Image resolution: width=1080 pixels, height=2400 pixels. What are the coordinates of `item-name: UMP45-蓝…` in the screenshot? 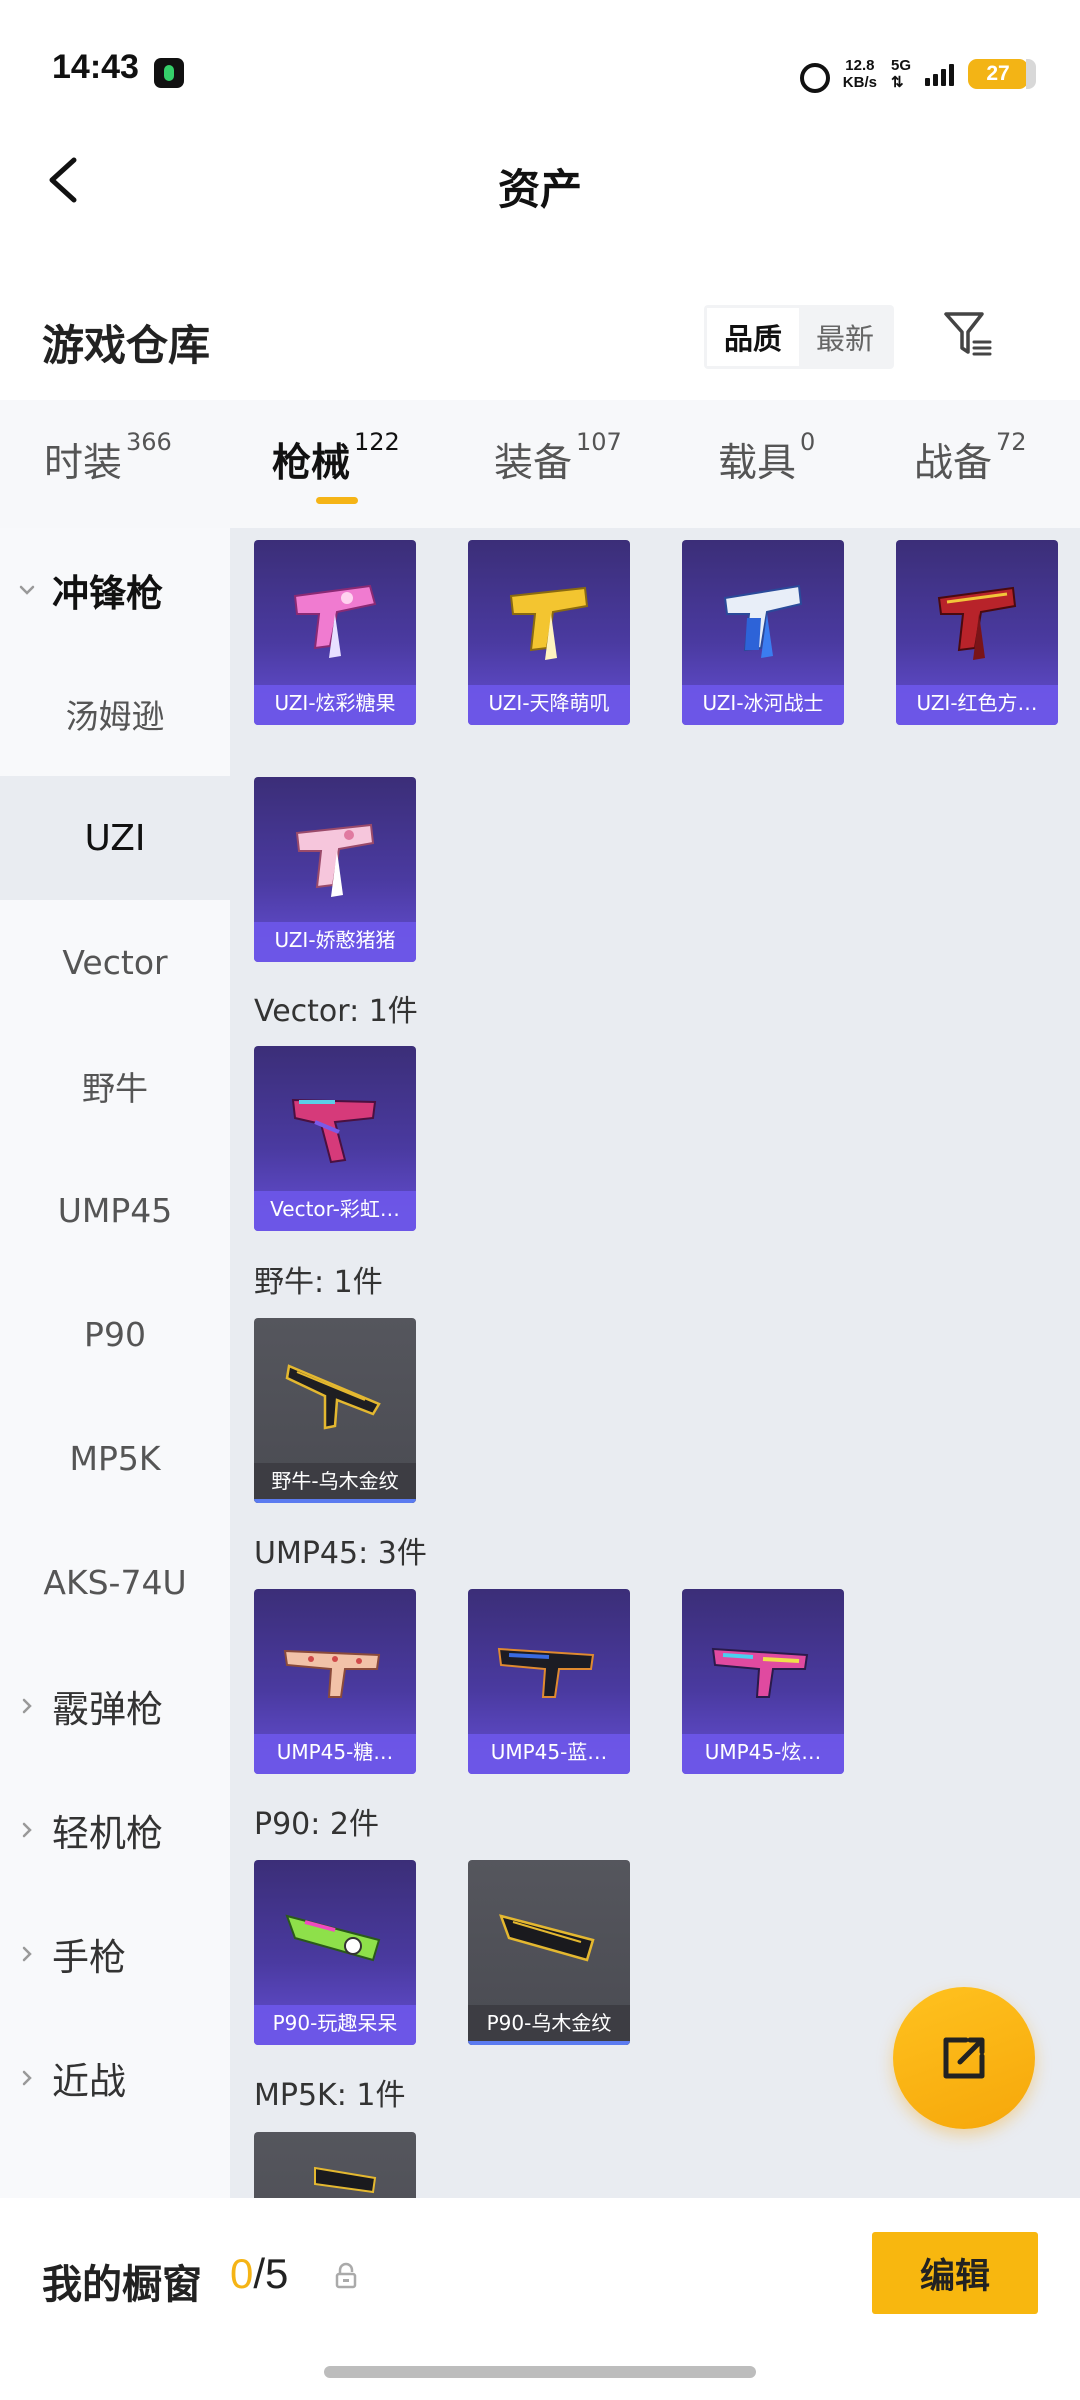 It's located at (549, 1754).